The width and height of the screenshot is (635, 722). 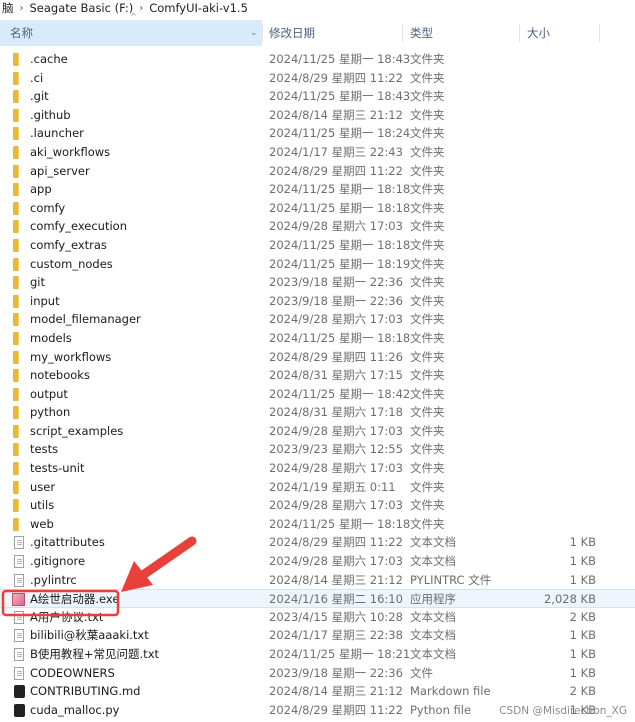 I want to click on file-row: my_workflows 2024/8/29 星期四 11:26 文件夹, so click(x=317, y=357).